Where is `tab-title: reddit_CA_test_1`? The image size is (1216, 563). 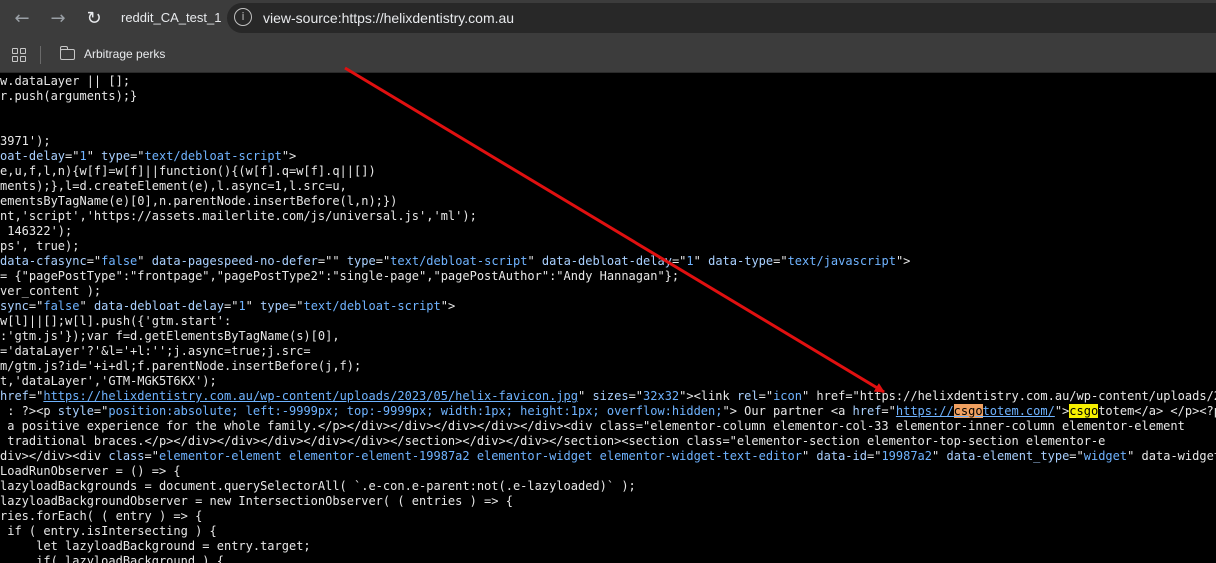 tab-title: reddit_CA_test_1 is located at coordinates (171, 17).